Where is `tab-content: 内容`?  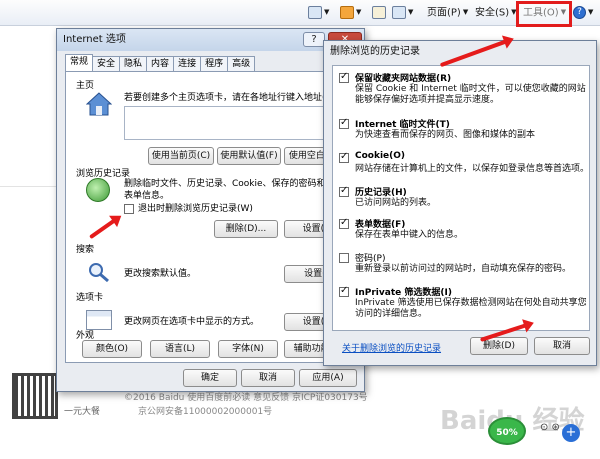 tab-content: 内容 is located at coordinates (160, 64).